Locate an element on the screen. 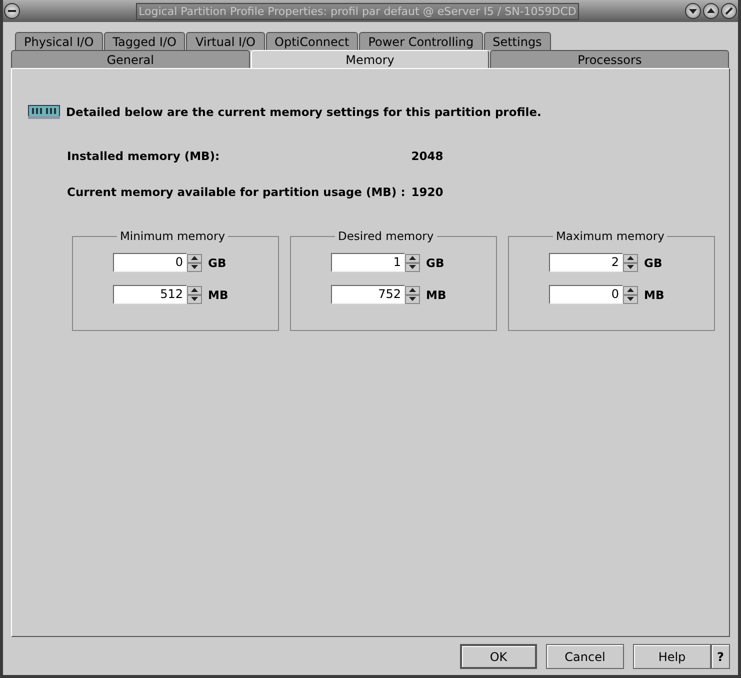  info-label: Installed memory (MB): is located at coordinates (144, 156).